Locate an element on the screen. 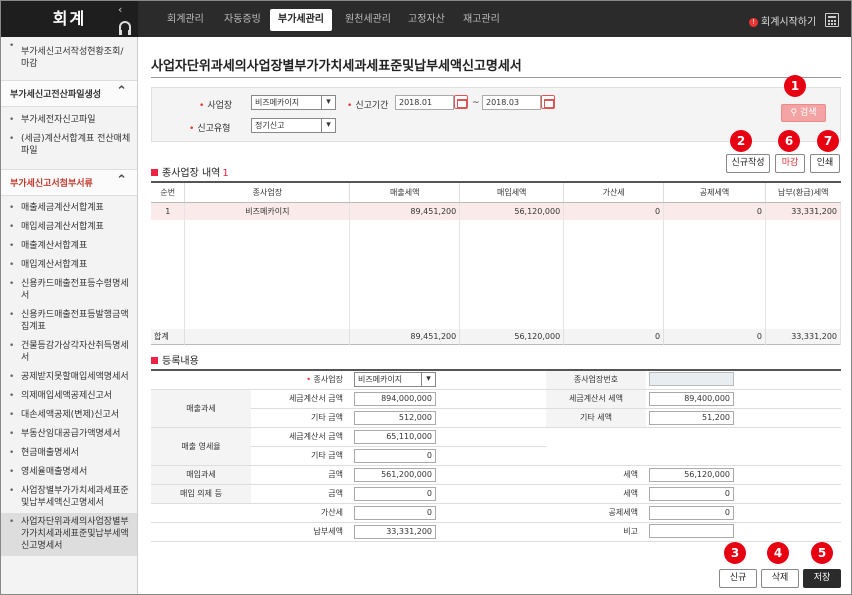 This screenshot has height=595, width=852. field-label: 금액 is located at coordinates (301, 494).